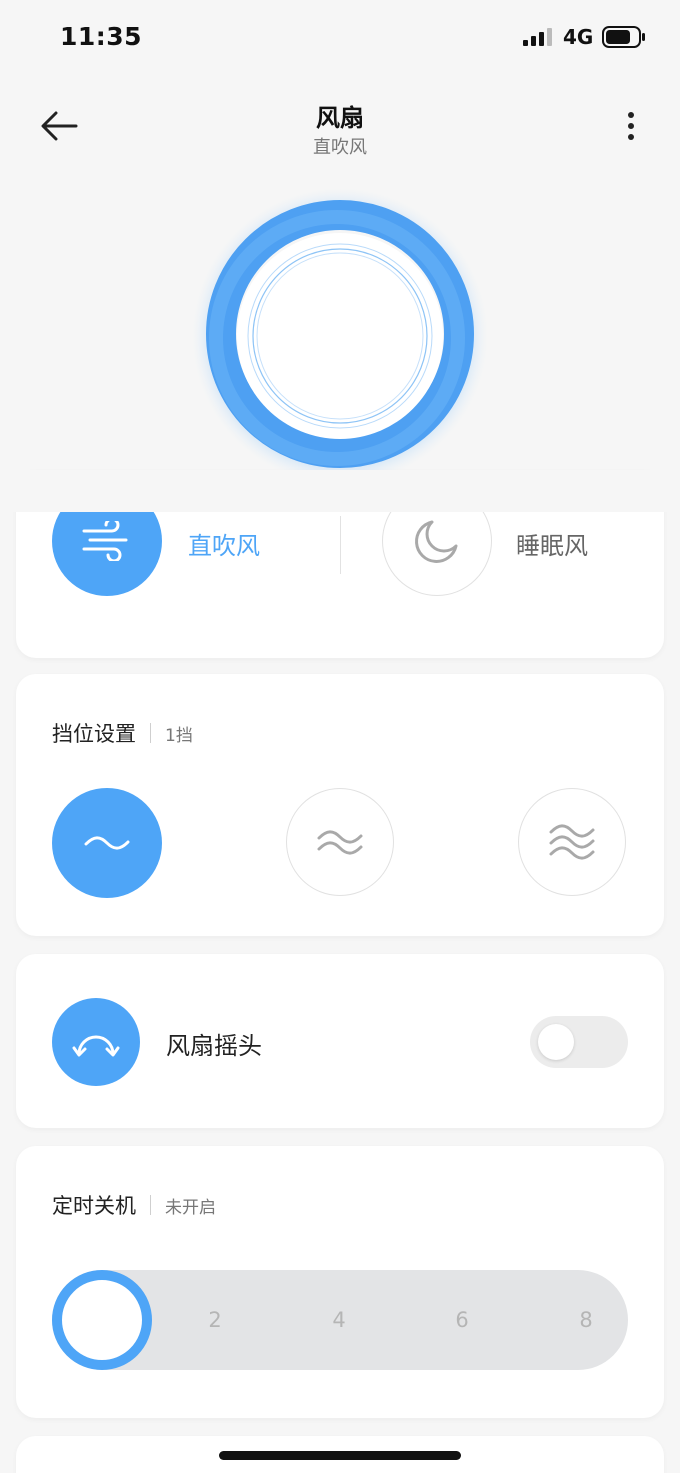 This screenshot has width=680, height=1473. Describe the element at coordinates (214, 1046) in the screenshot. I see `swing-label: 风扇摇头` at that location.